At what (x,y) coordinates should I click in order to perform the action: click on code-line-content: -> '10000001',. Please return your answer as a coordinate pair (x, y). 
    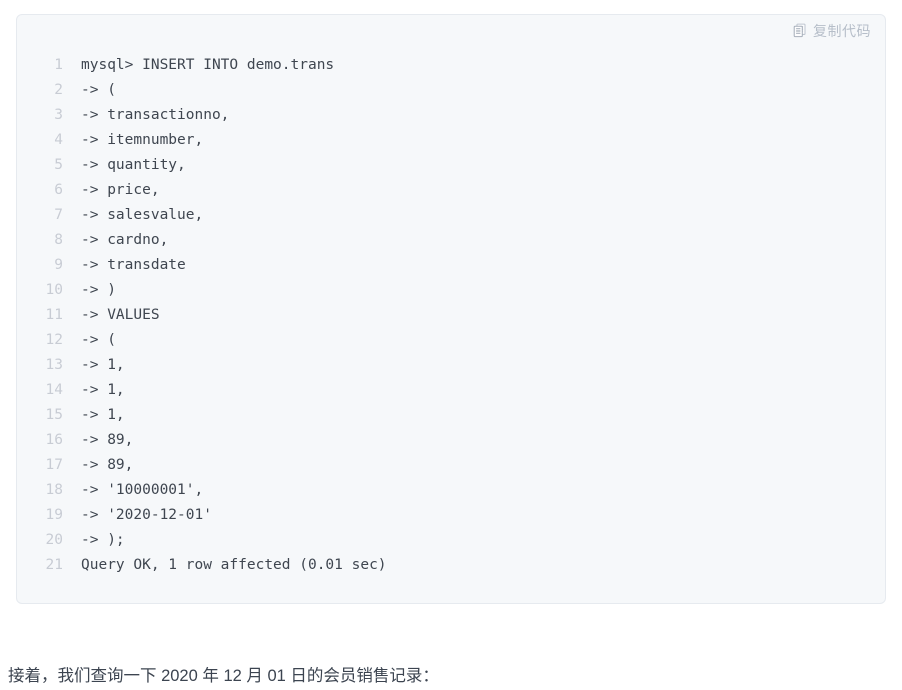
    Looking at the image, I should click on (142, 490).